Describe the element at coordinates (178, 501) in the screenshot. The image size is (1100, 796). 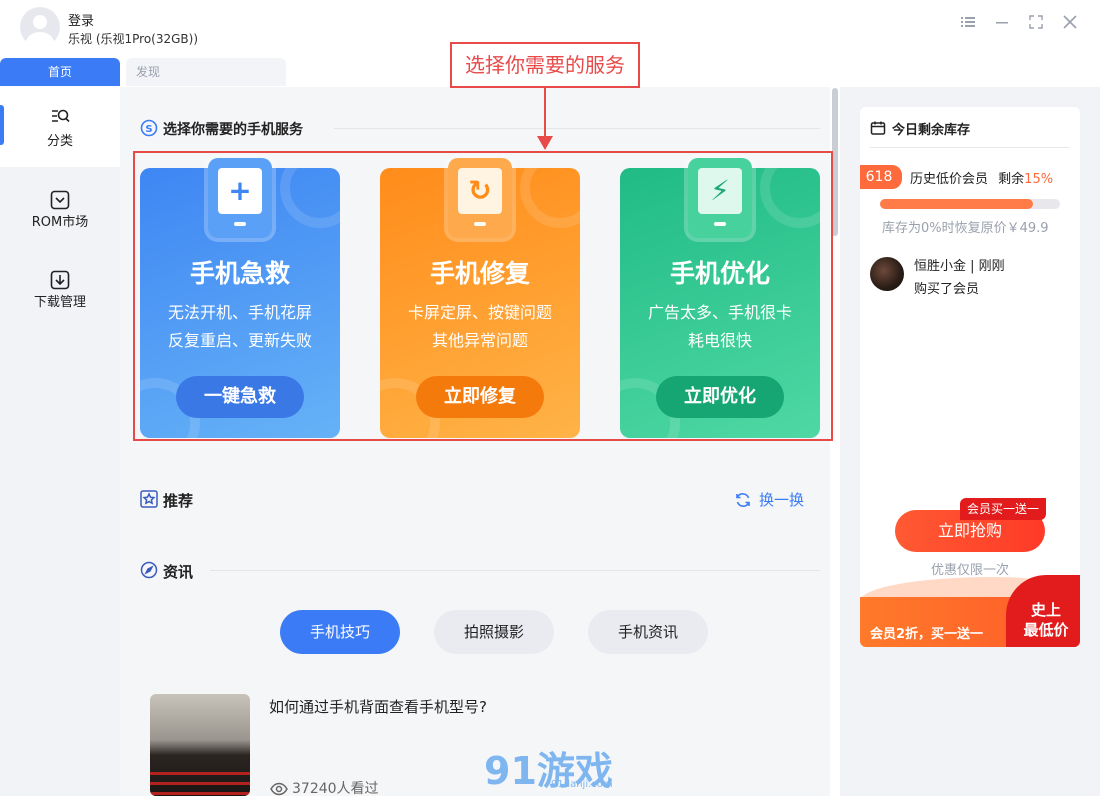
I see `recommend-title: 推荐` at that location.